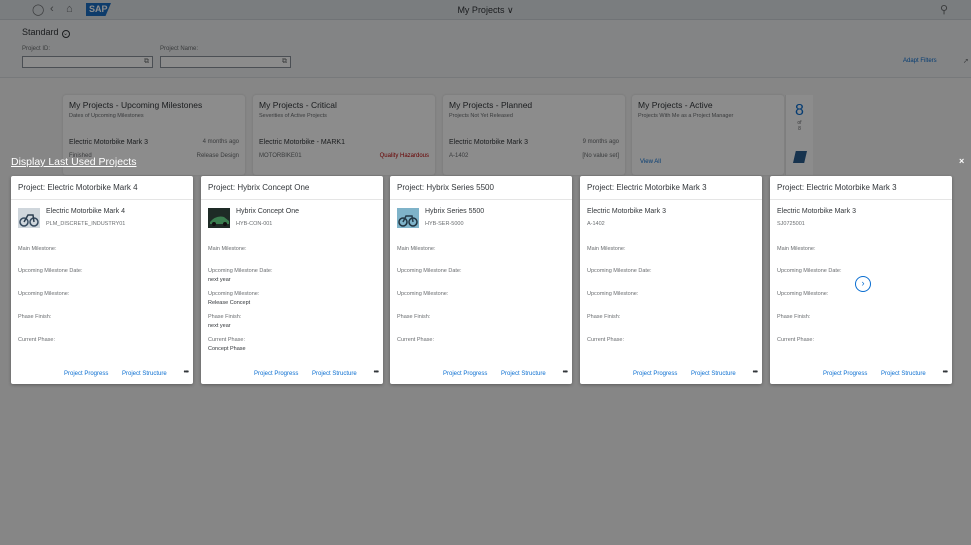 The image size is (971, 545). I want to click on project-name: Hybrix Concept One, so click(268, 211).